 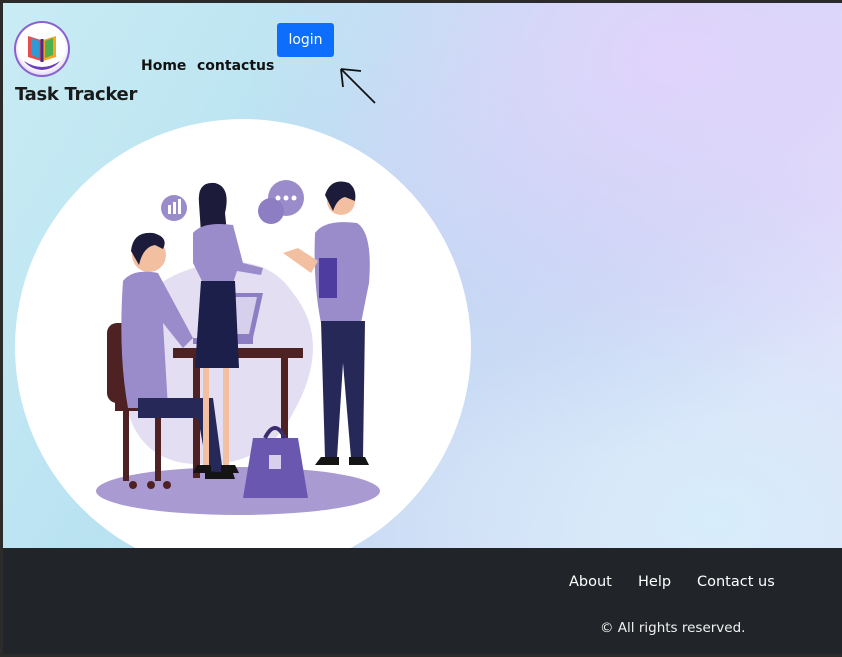 I want to click on nav-contactus-link: contactus, so click(x=235, y=66).